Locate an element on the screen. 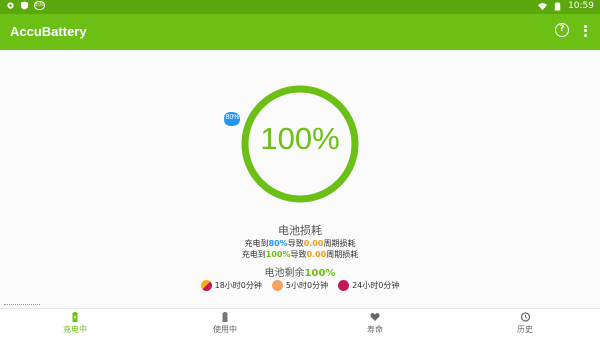  battery-remaining: 电池剩余100% is located at coordinates (300, 273).